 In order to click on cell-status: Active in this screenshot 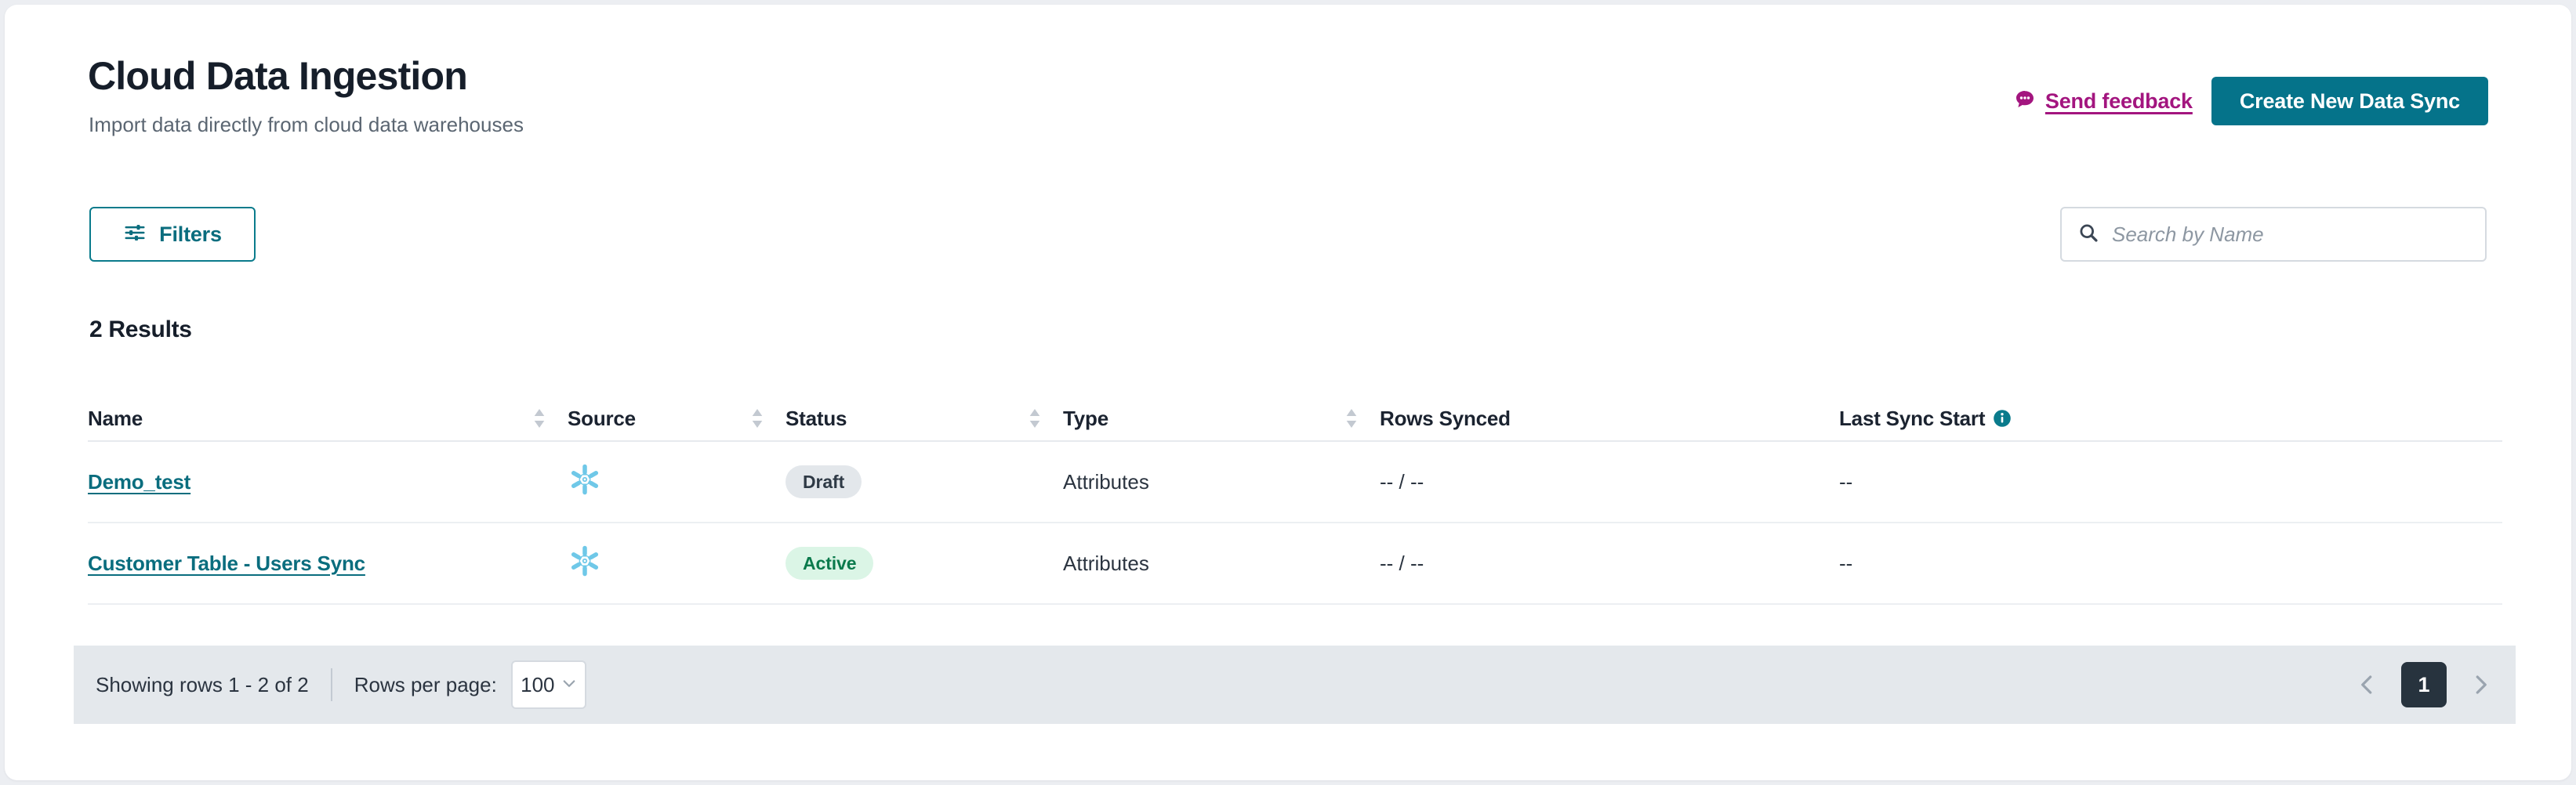, I will do `click(924, 563)`.